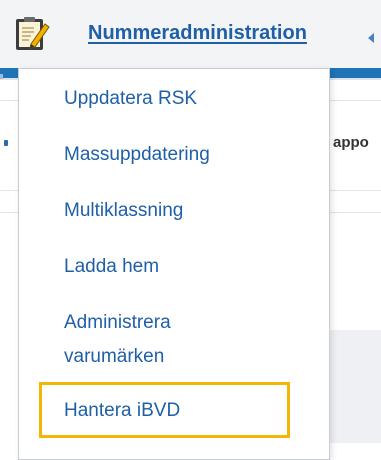  What do you see at coordinates (371, 38) in the screenshot?
I see `chevron-left-icon` at bounding box center [371, 38].